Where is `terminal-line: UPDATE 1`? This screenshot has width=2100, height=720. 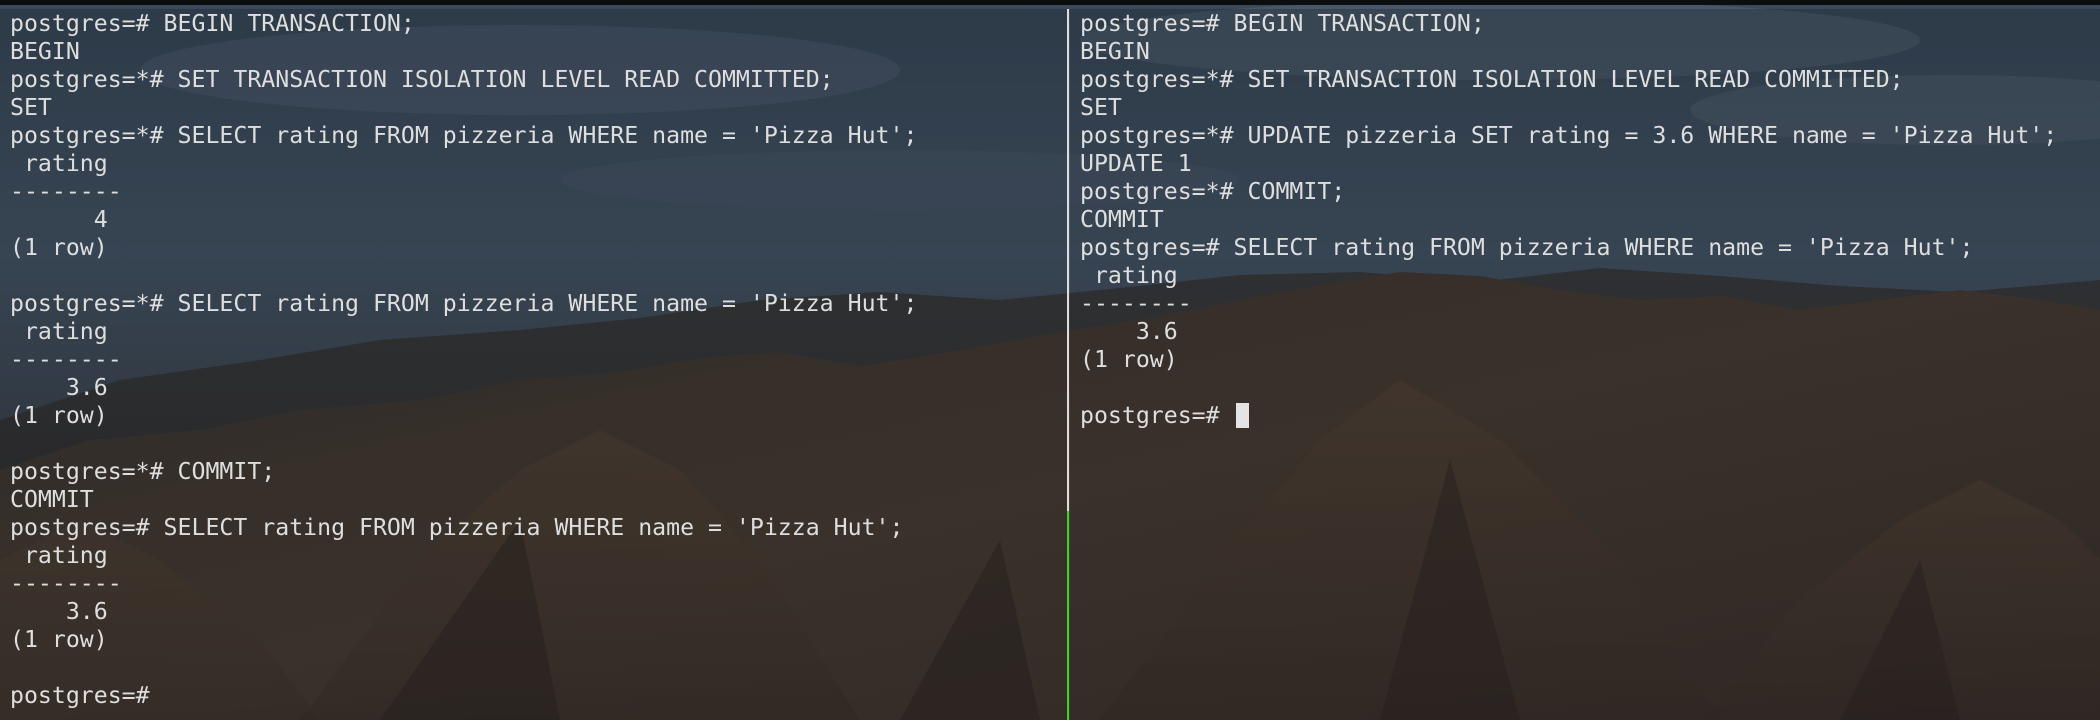
terminal-line: UPDATE 1 is located at coordinates (1136, 163).